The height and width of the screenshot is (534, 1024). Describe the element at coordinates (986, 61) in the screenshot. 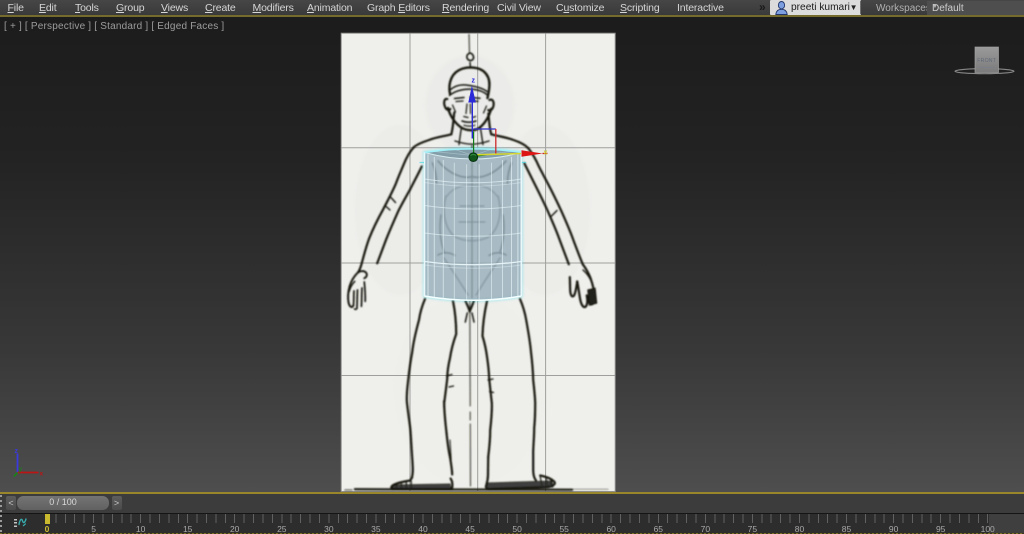

I see `svg-text: FRONT` at that location.